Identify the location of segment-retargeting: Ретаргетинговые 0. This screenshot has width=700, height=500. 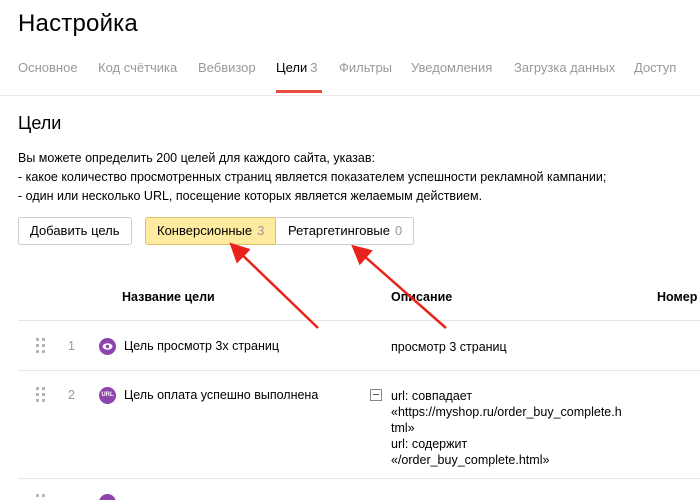
(346, 231).